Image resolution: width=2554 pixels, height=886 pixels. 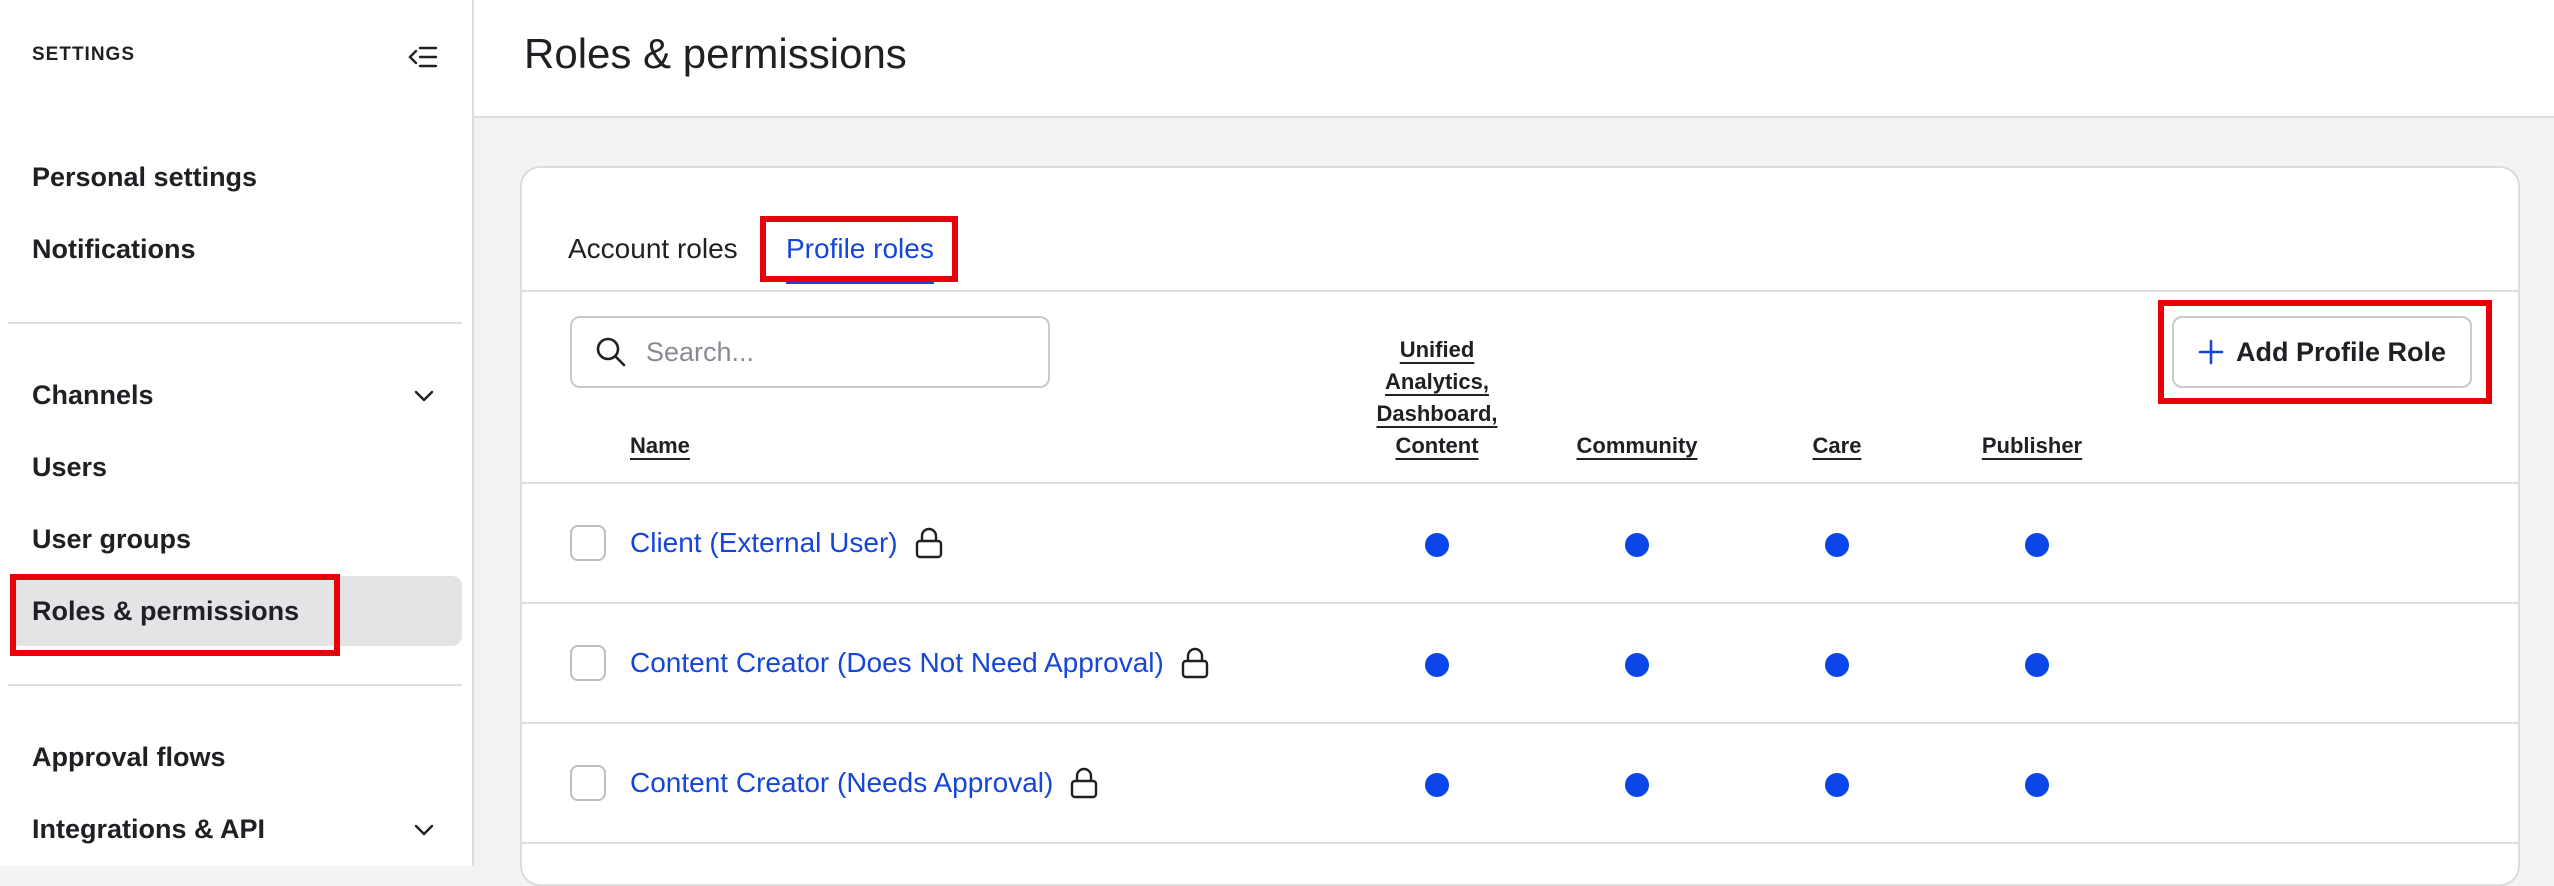 What do you see at coordinates (1520, 291) in the screenshot?
I see `tabs-divider` at bounding box center [1520, 291].